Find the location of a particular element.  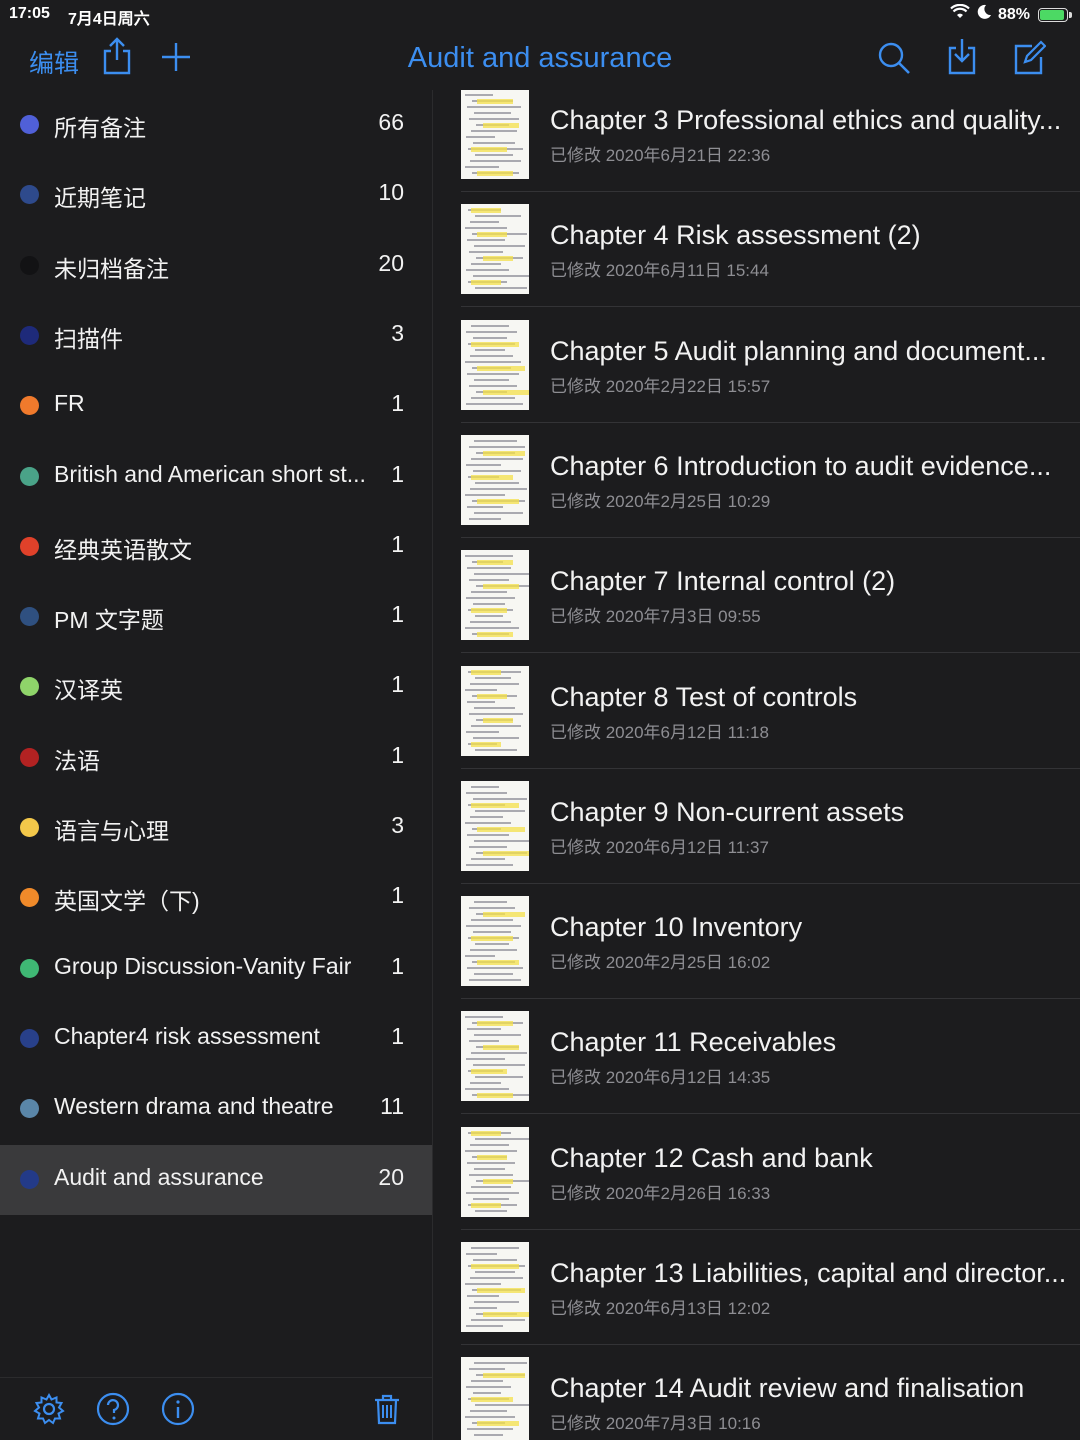

notebook-label: 英国文学（下) is located at coordinates (127, 901).